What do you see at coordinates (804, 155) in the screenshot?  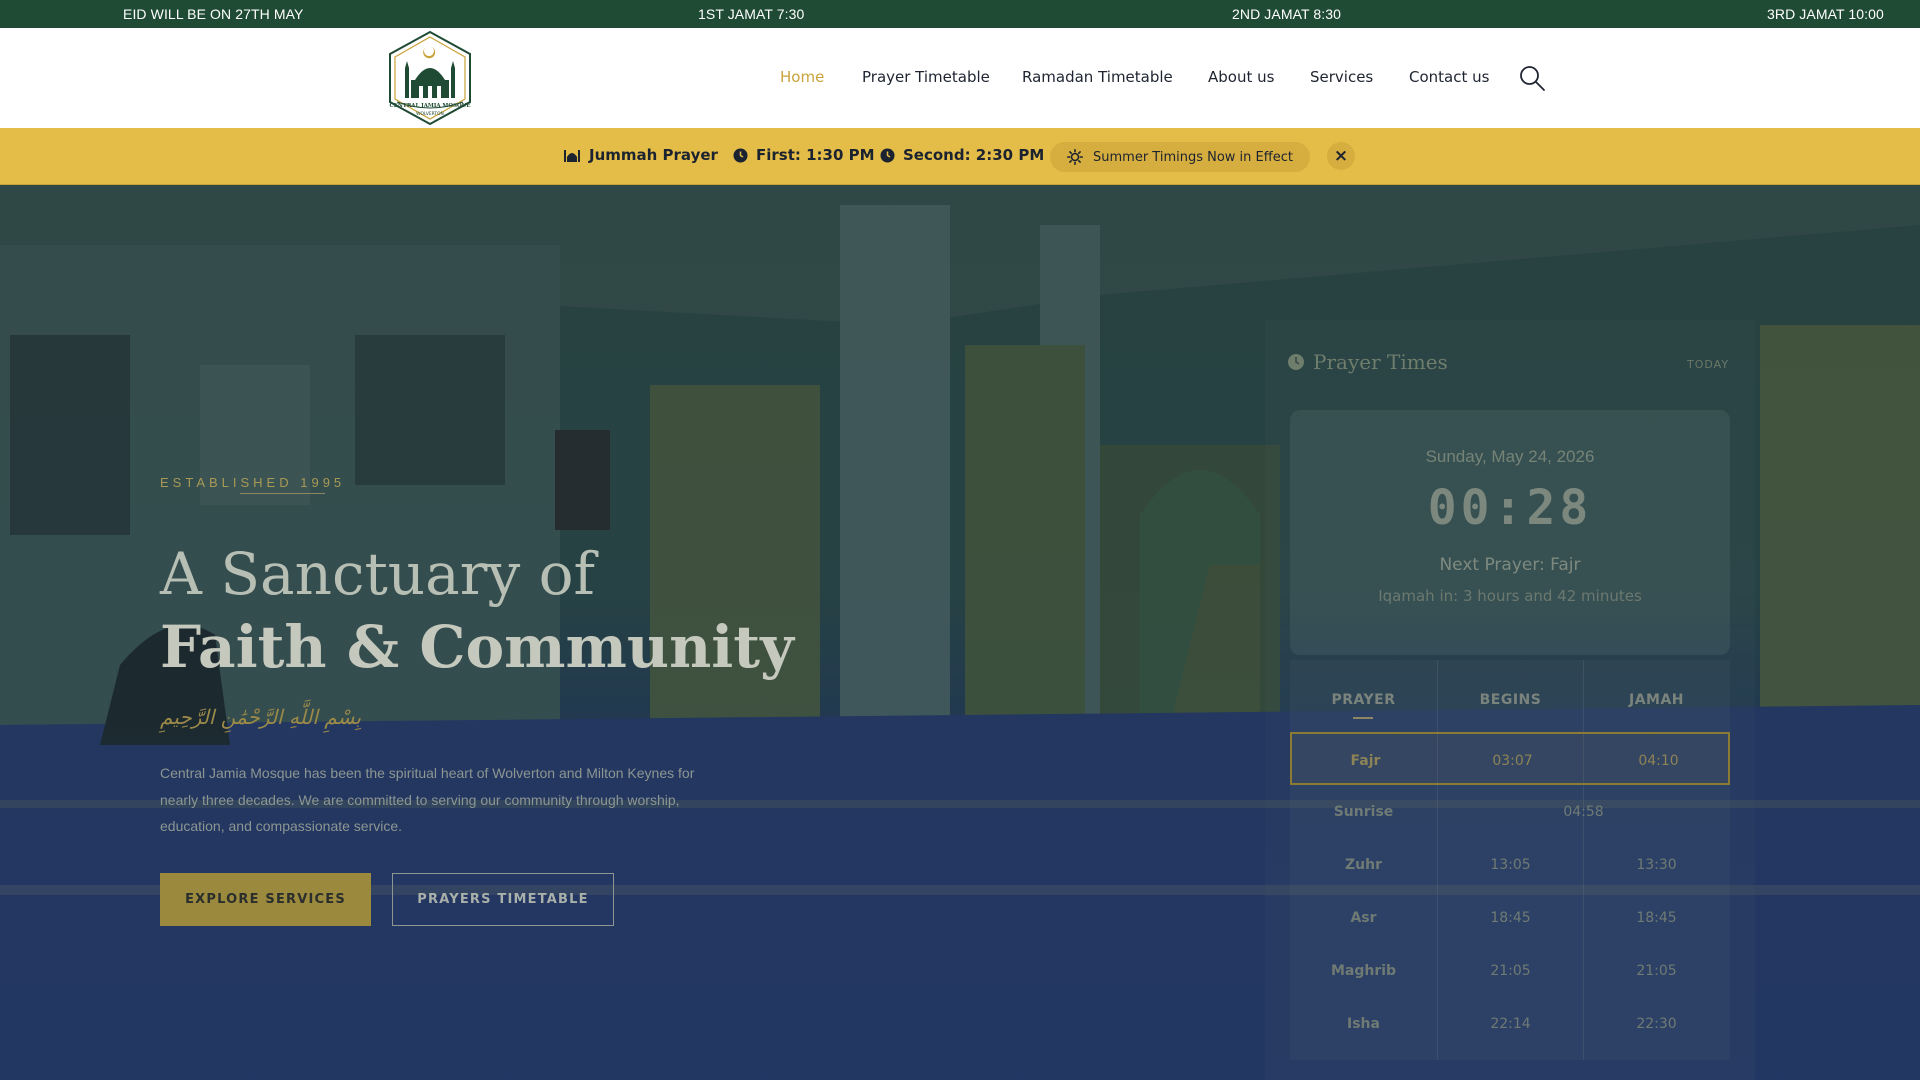 I see `jummah-first-time: First: 1:30 PM` at bounding box center [804, 155].